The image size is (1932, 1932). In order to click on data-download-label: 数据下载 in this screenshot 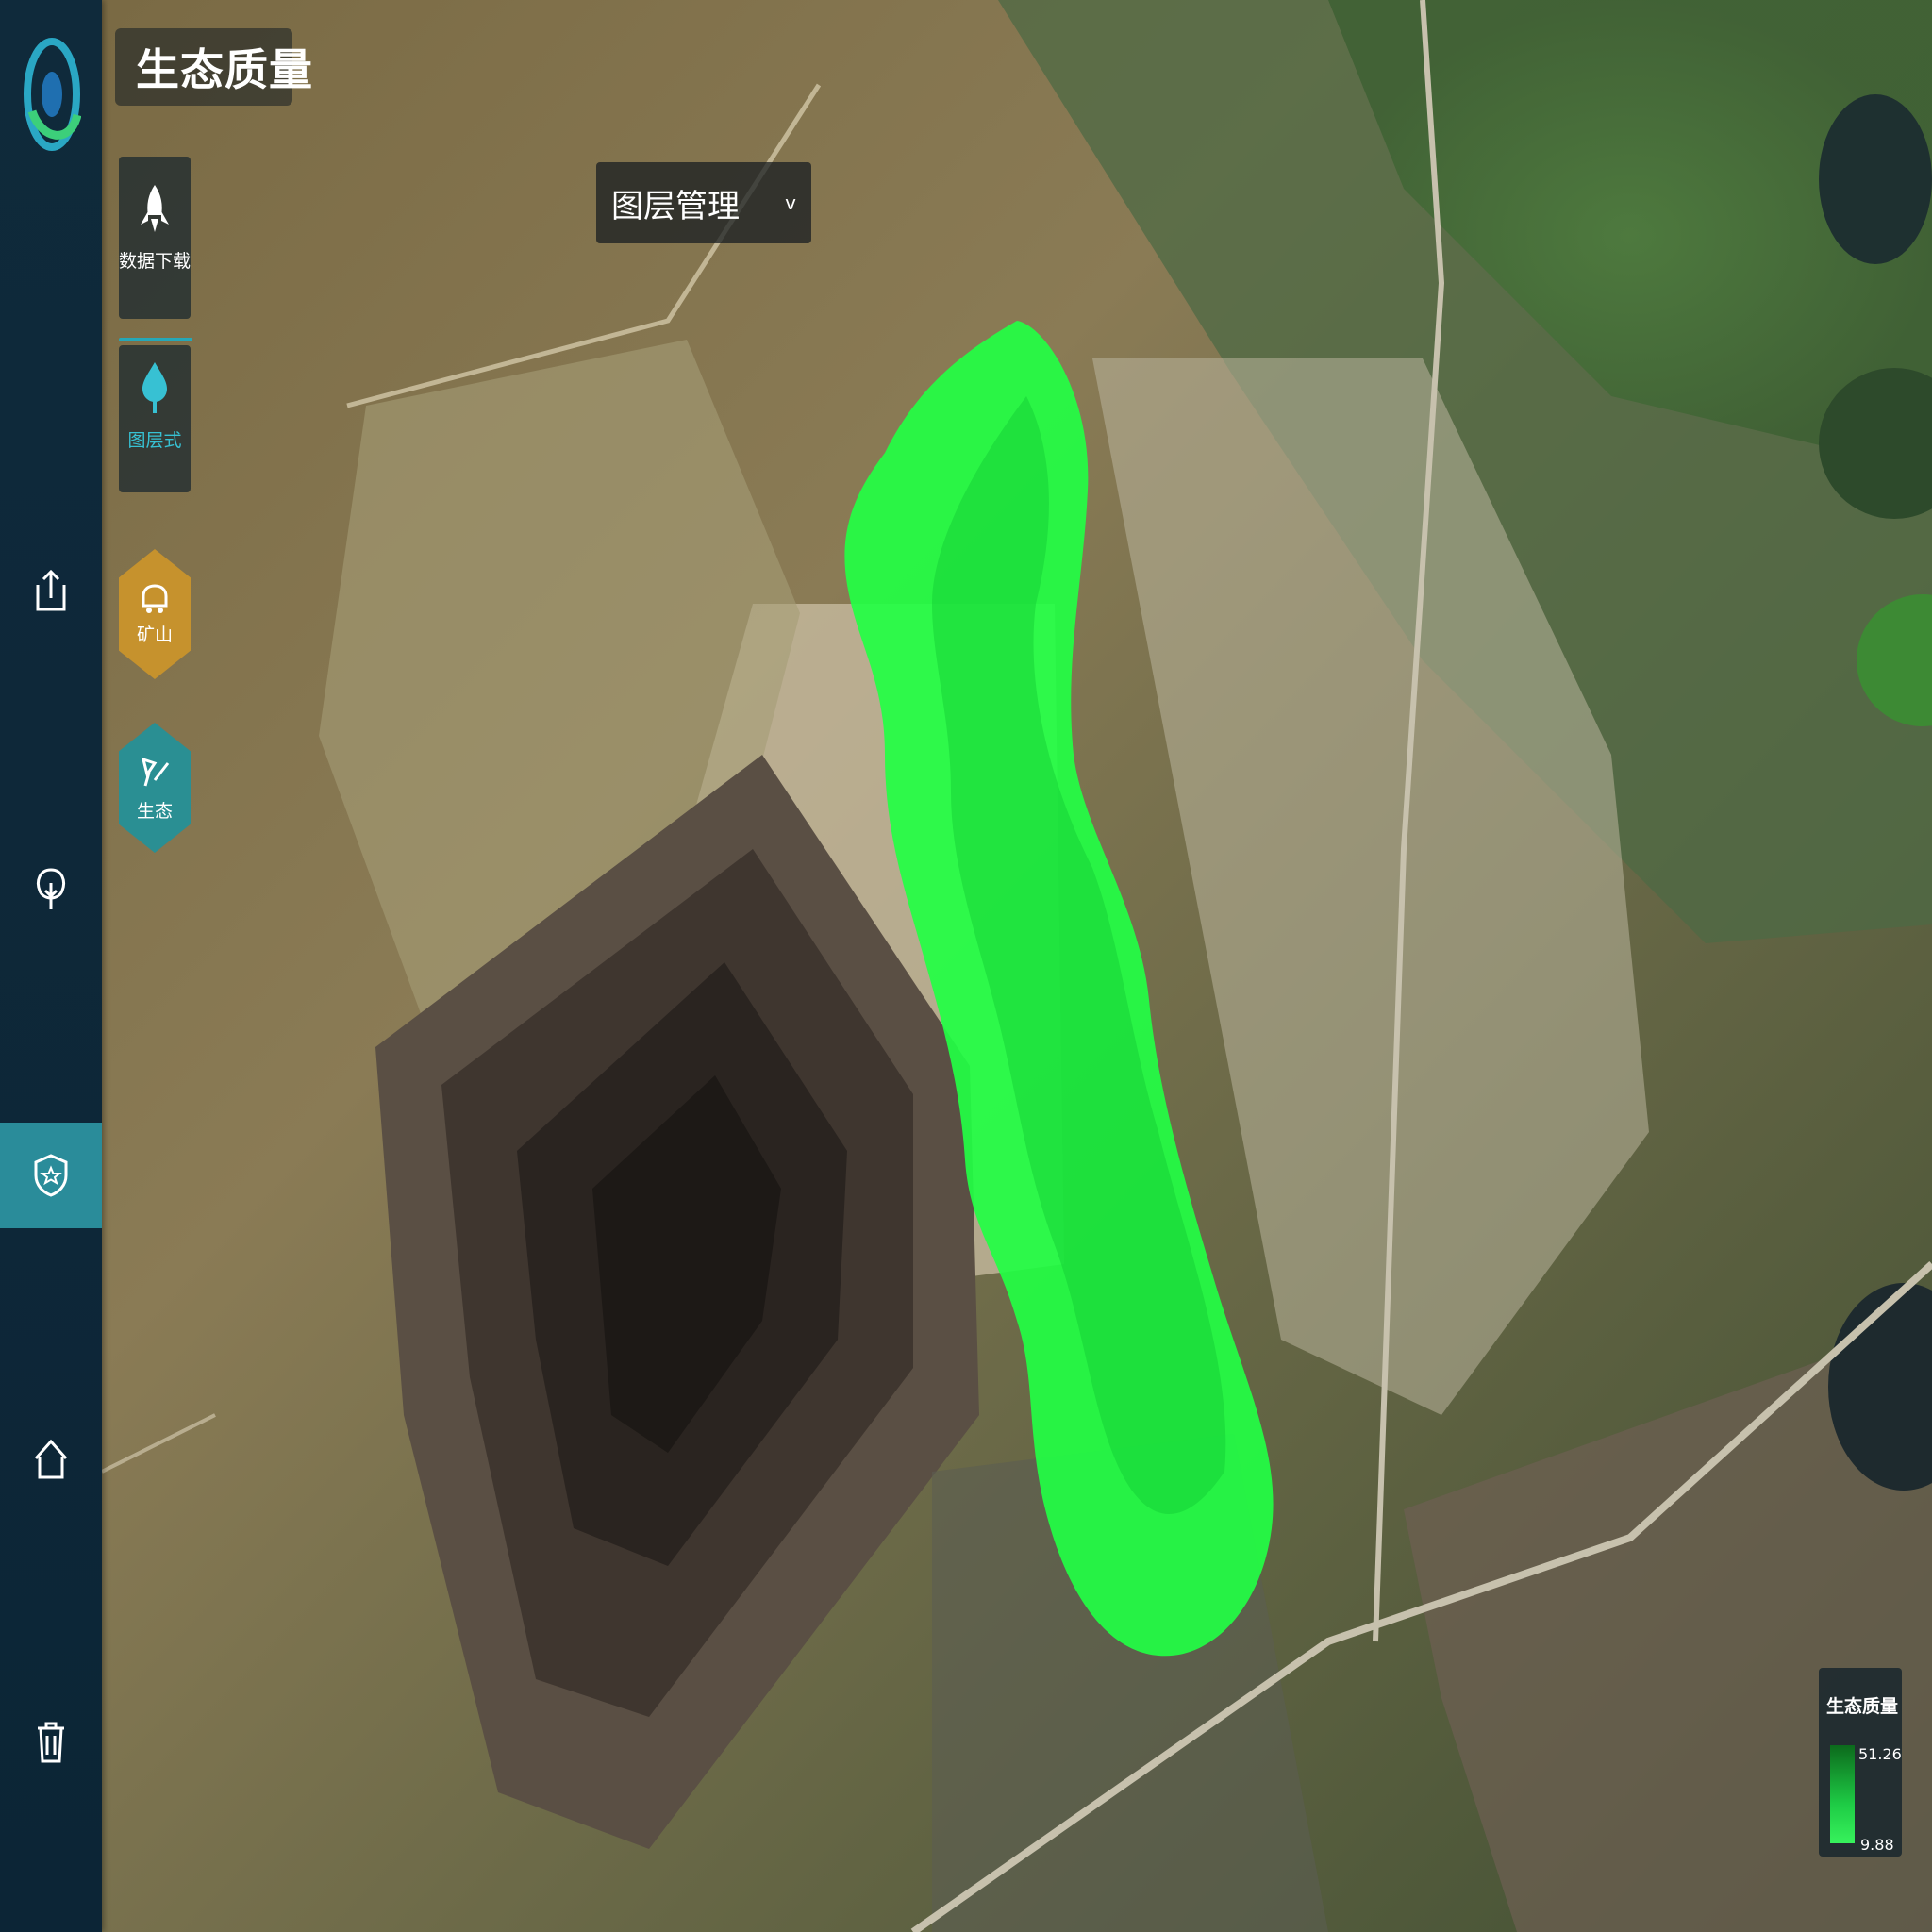, I will do `click(156, 261)`.